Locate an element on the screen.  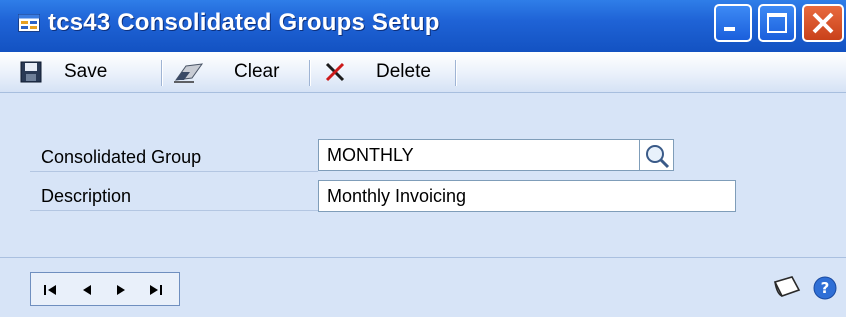
consolidated-group-field: MONTHLY is located at coordinates (479, 155).